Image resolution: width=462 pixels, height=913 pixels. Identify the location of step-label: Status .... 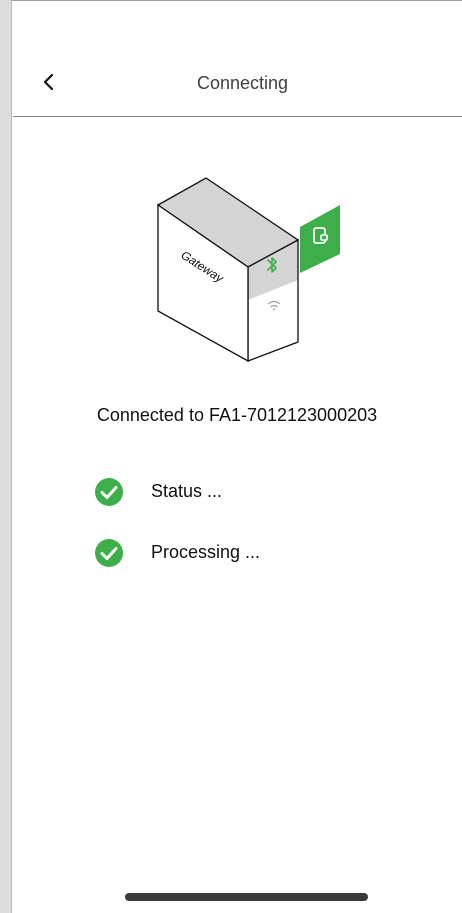
(187, 491).